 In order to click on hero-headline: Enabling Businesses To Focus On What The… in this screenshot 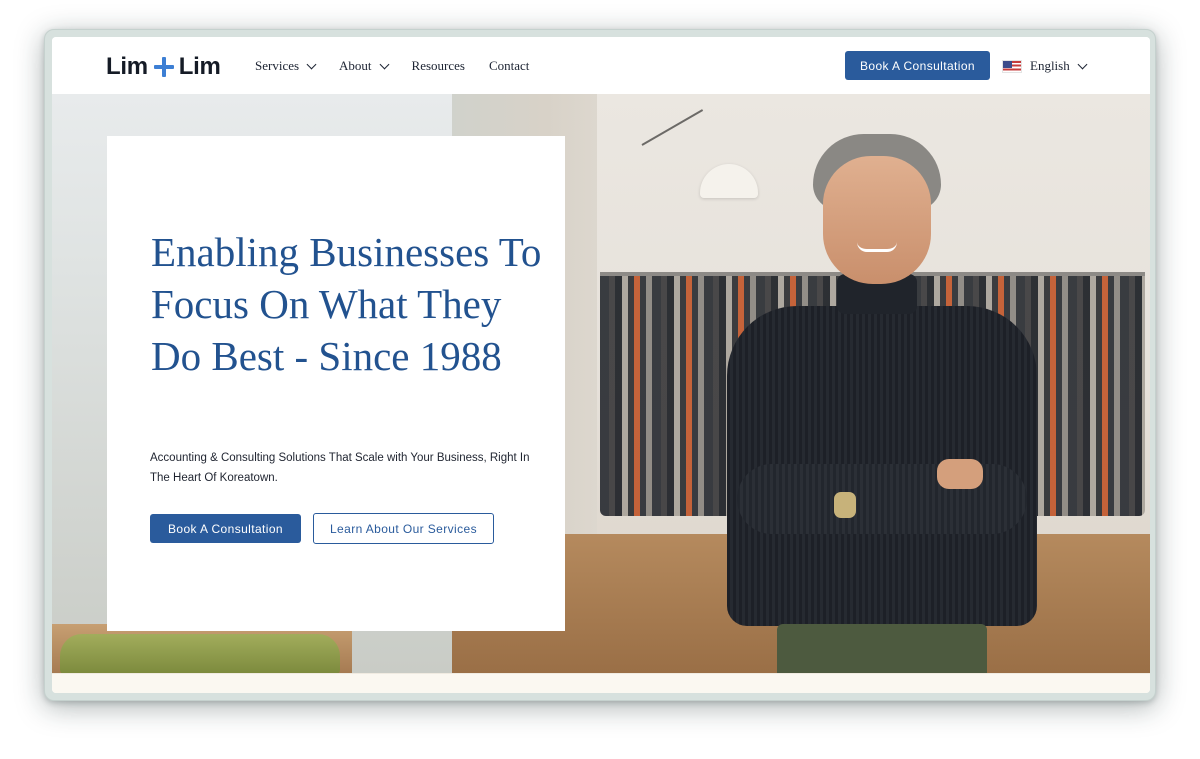, I will do `click(346, 304)`.